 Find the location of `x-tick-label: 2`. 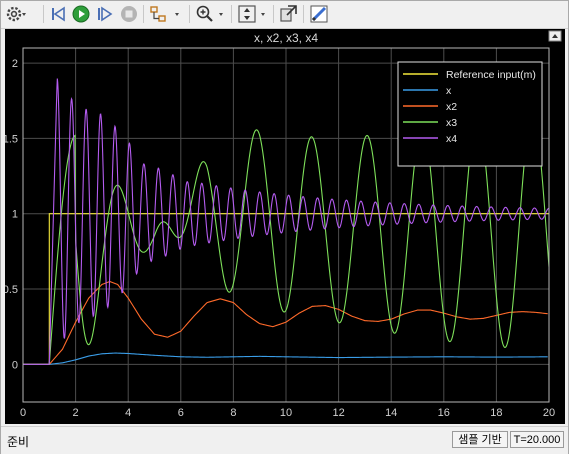

x-tick-label: 2 is located at coordinates (76, 413).